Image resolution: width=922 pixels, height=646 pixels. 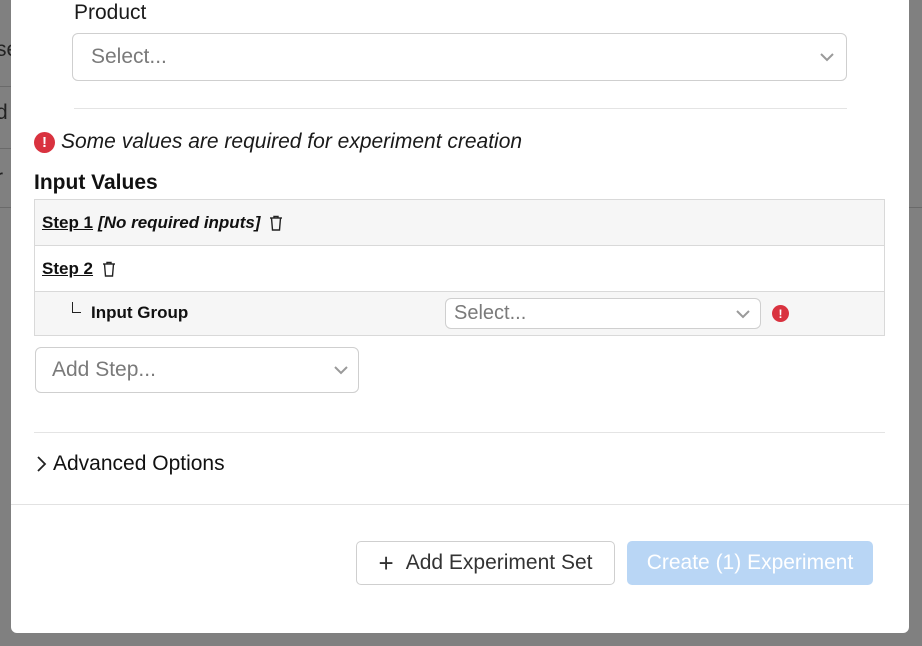 What do you see at coordinates (4, 112) in the screenshot?
I see `background-text-fragment: d` at bounding box center [4, 112].